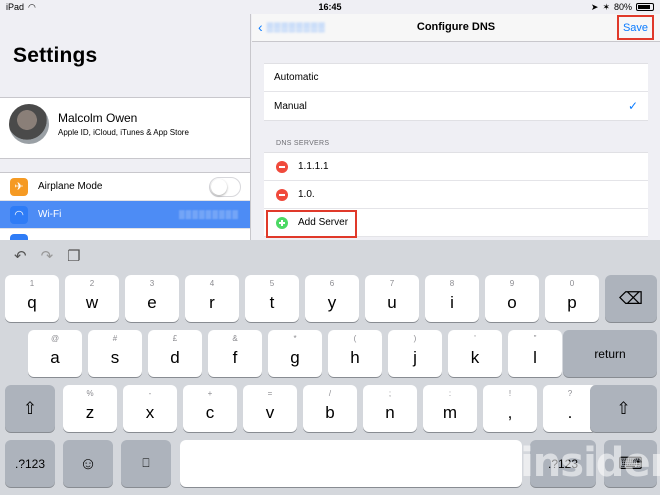 This screenshot has width=660, height=495. I want to click on sidebar-item-bluetooth, so click(125, 234).